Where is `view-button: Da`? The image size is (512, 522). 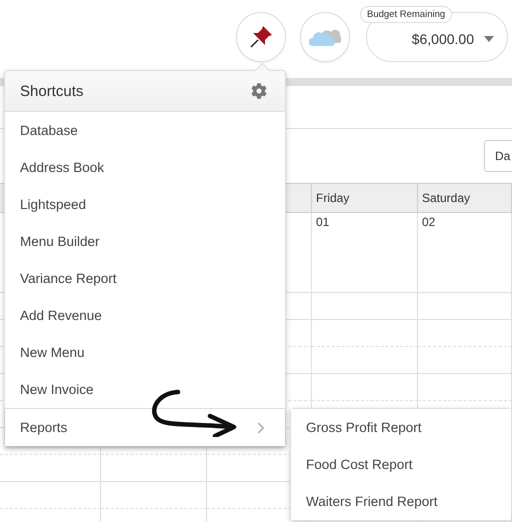
view-button: Da is located at coordinates (498, 156).